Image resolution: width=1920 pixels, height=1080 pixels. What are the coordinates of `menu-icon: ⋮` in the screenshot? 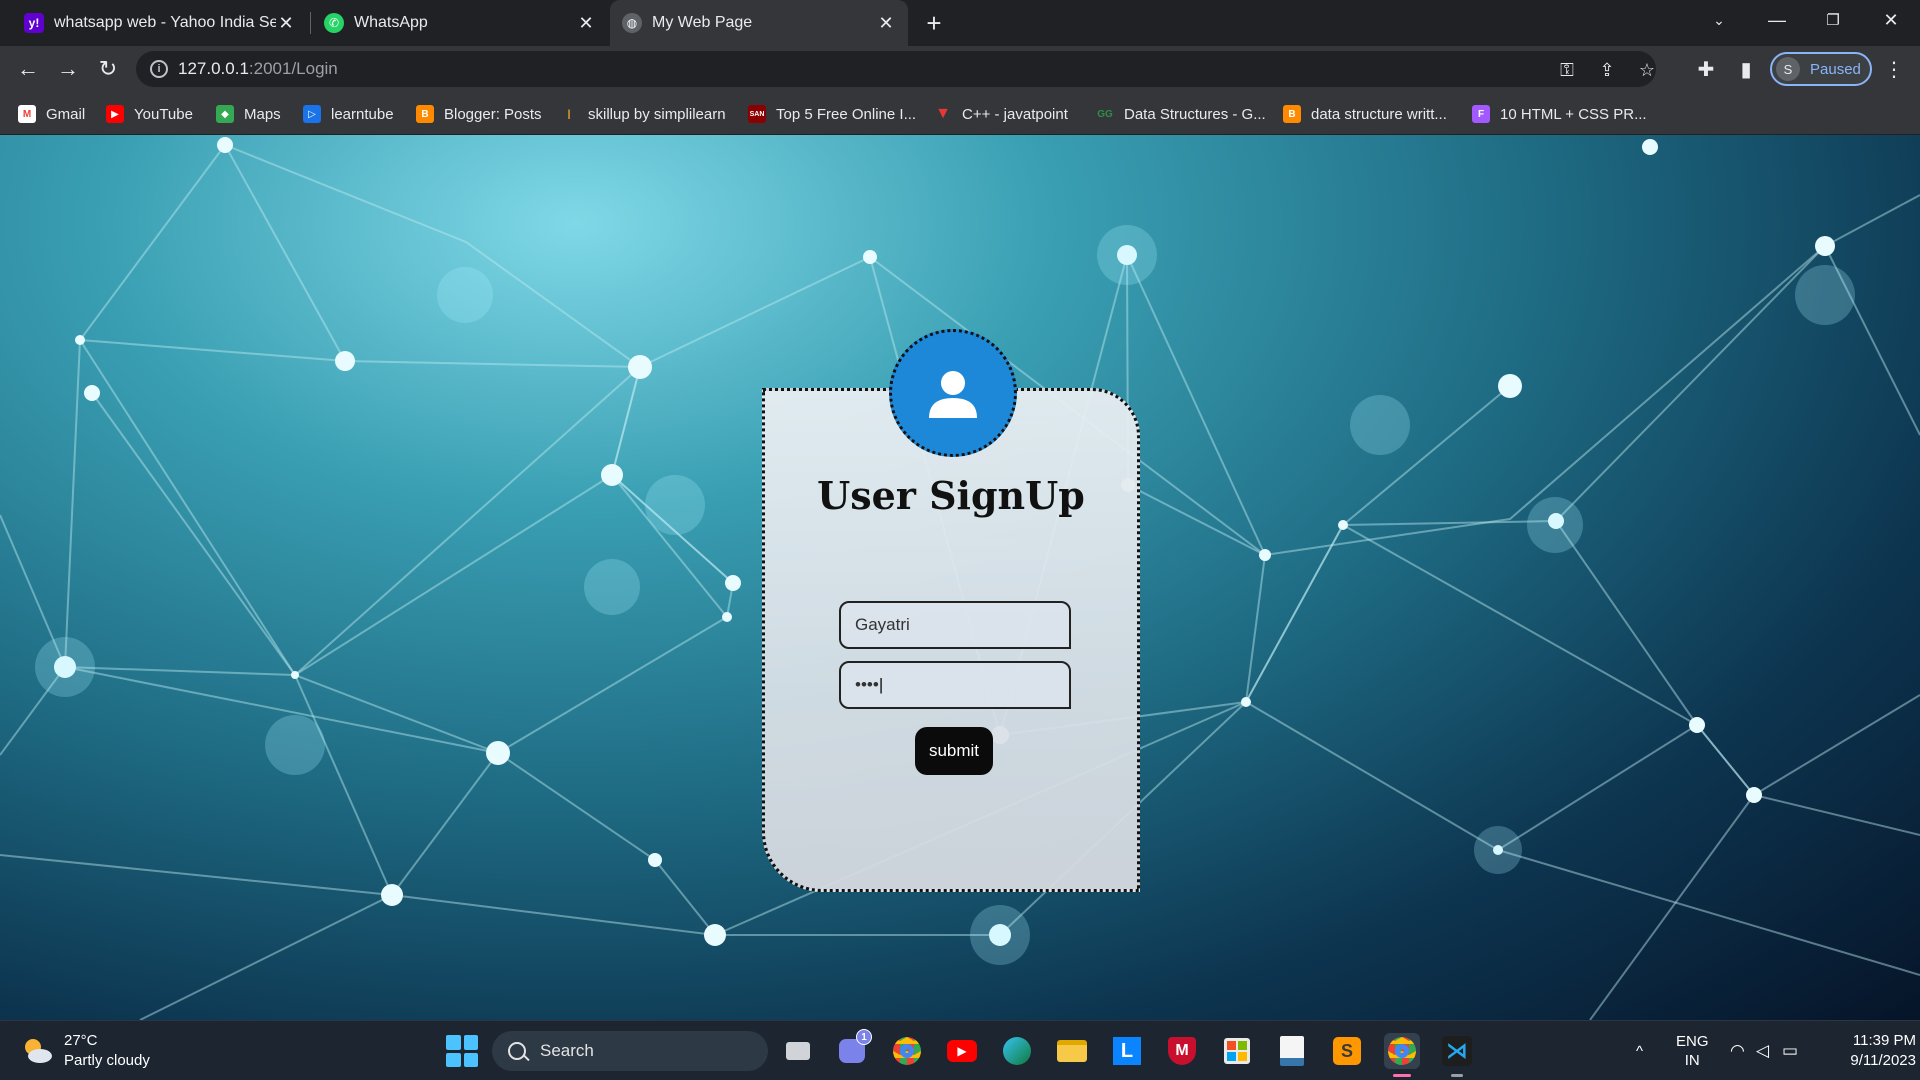 It's located at (1894, 69).